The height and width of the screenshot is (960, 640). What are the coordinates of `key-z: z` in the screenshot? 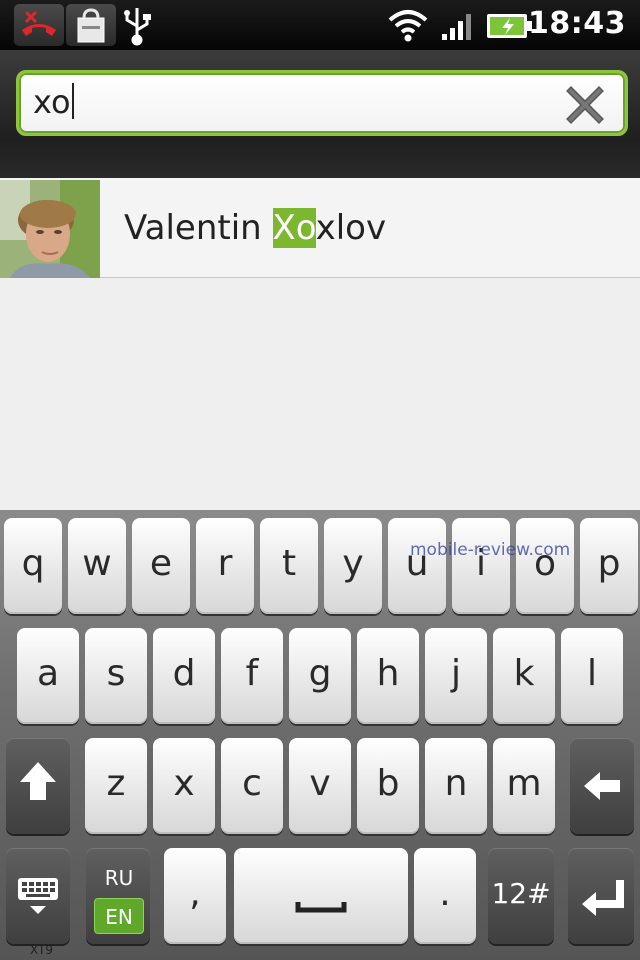 It's located at (116, 786).